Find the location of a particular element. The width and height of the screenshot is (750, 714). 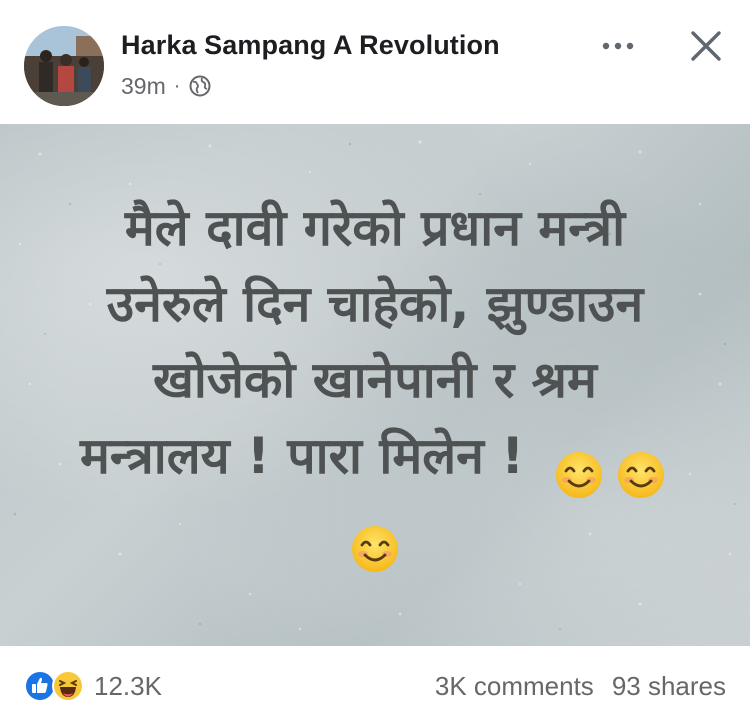

globe-icon is located at coordinates (200, 86).